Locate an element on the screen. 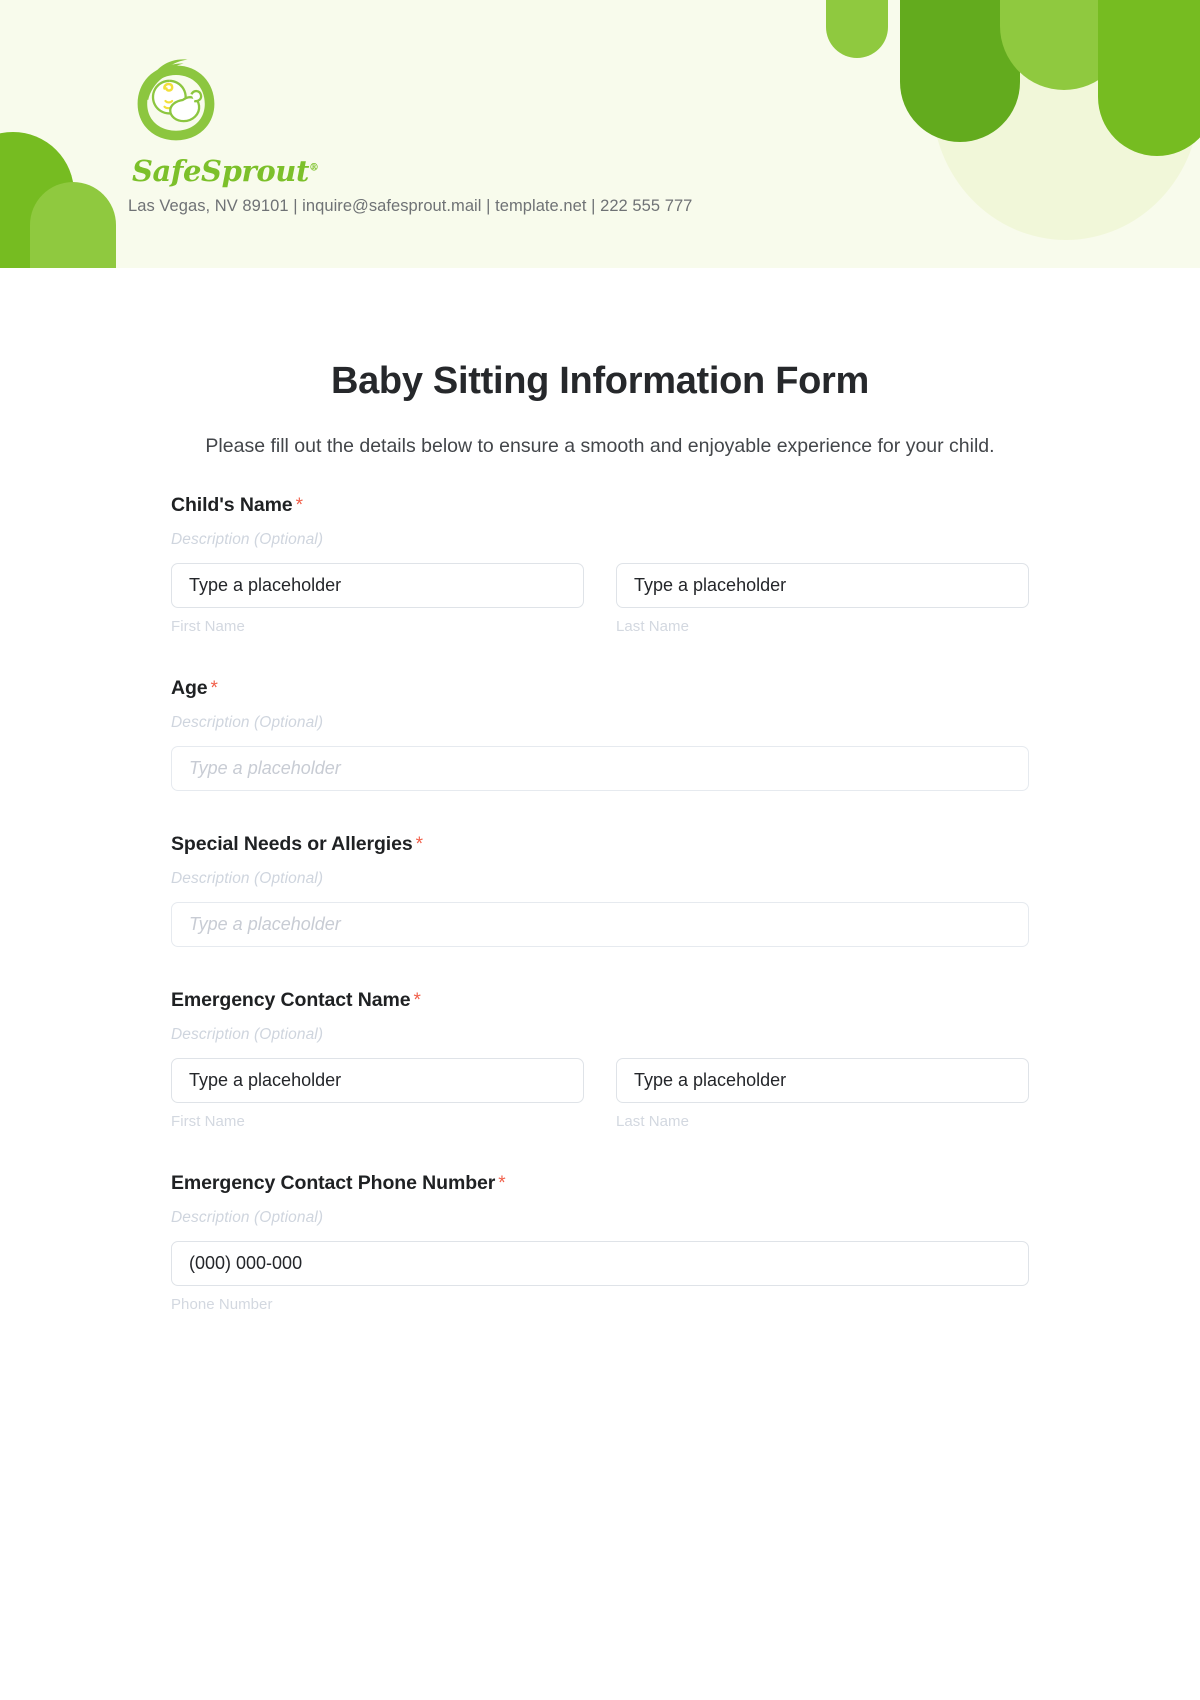 Image resolution: width=1200 pixels, height=1700 pixels. field-label-text: Emergency Contact Phone Number is located at coordinates (333, 1183).